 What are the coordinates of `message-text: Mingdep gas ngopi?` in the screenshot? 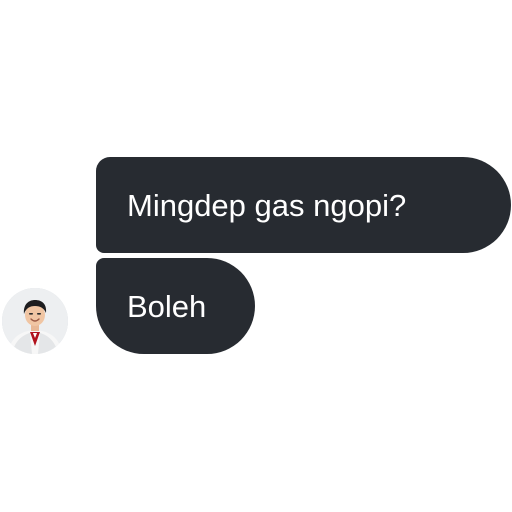 It's located at (267, 205).